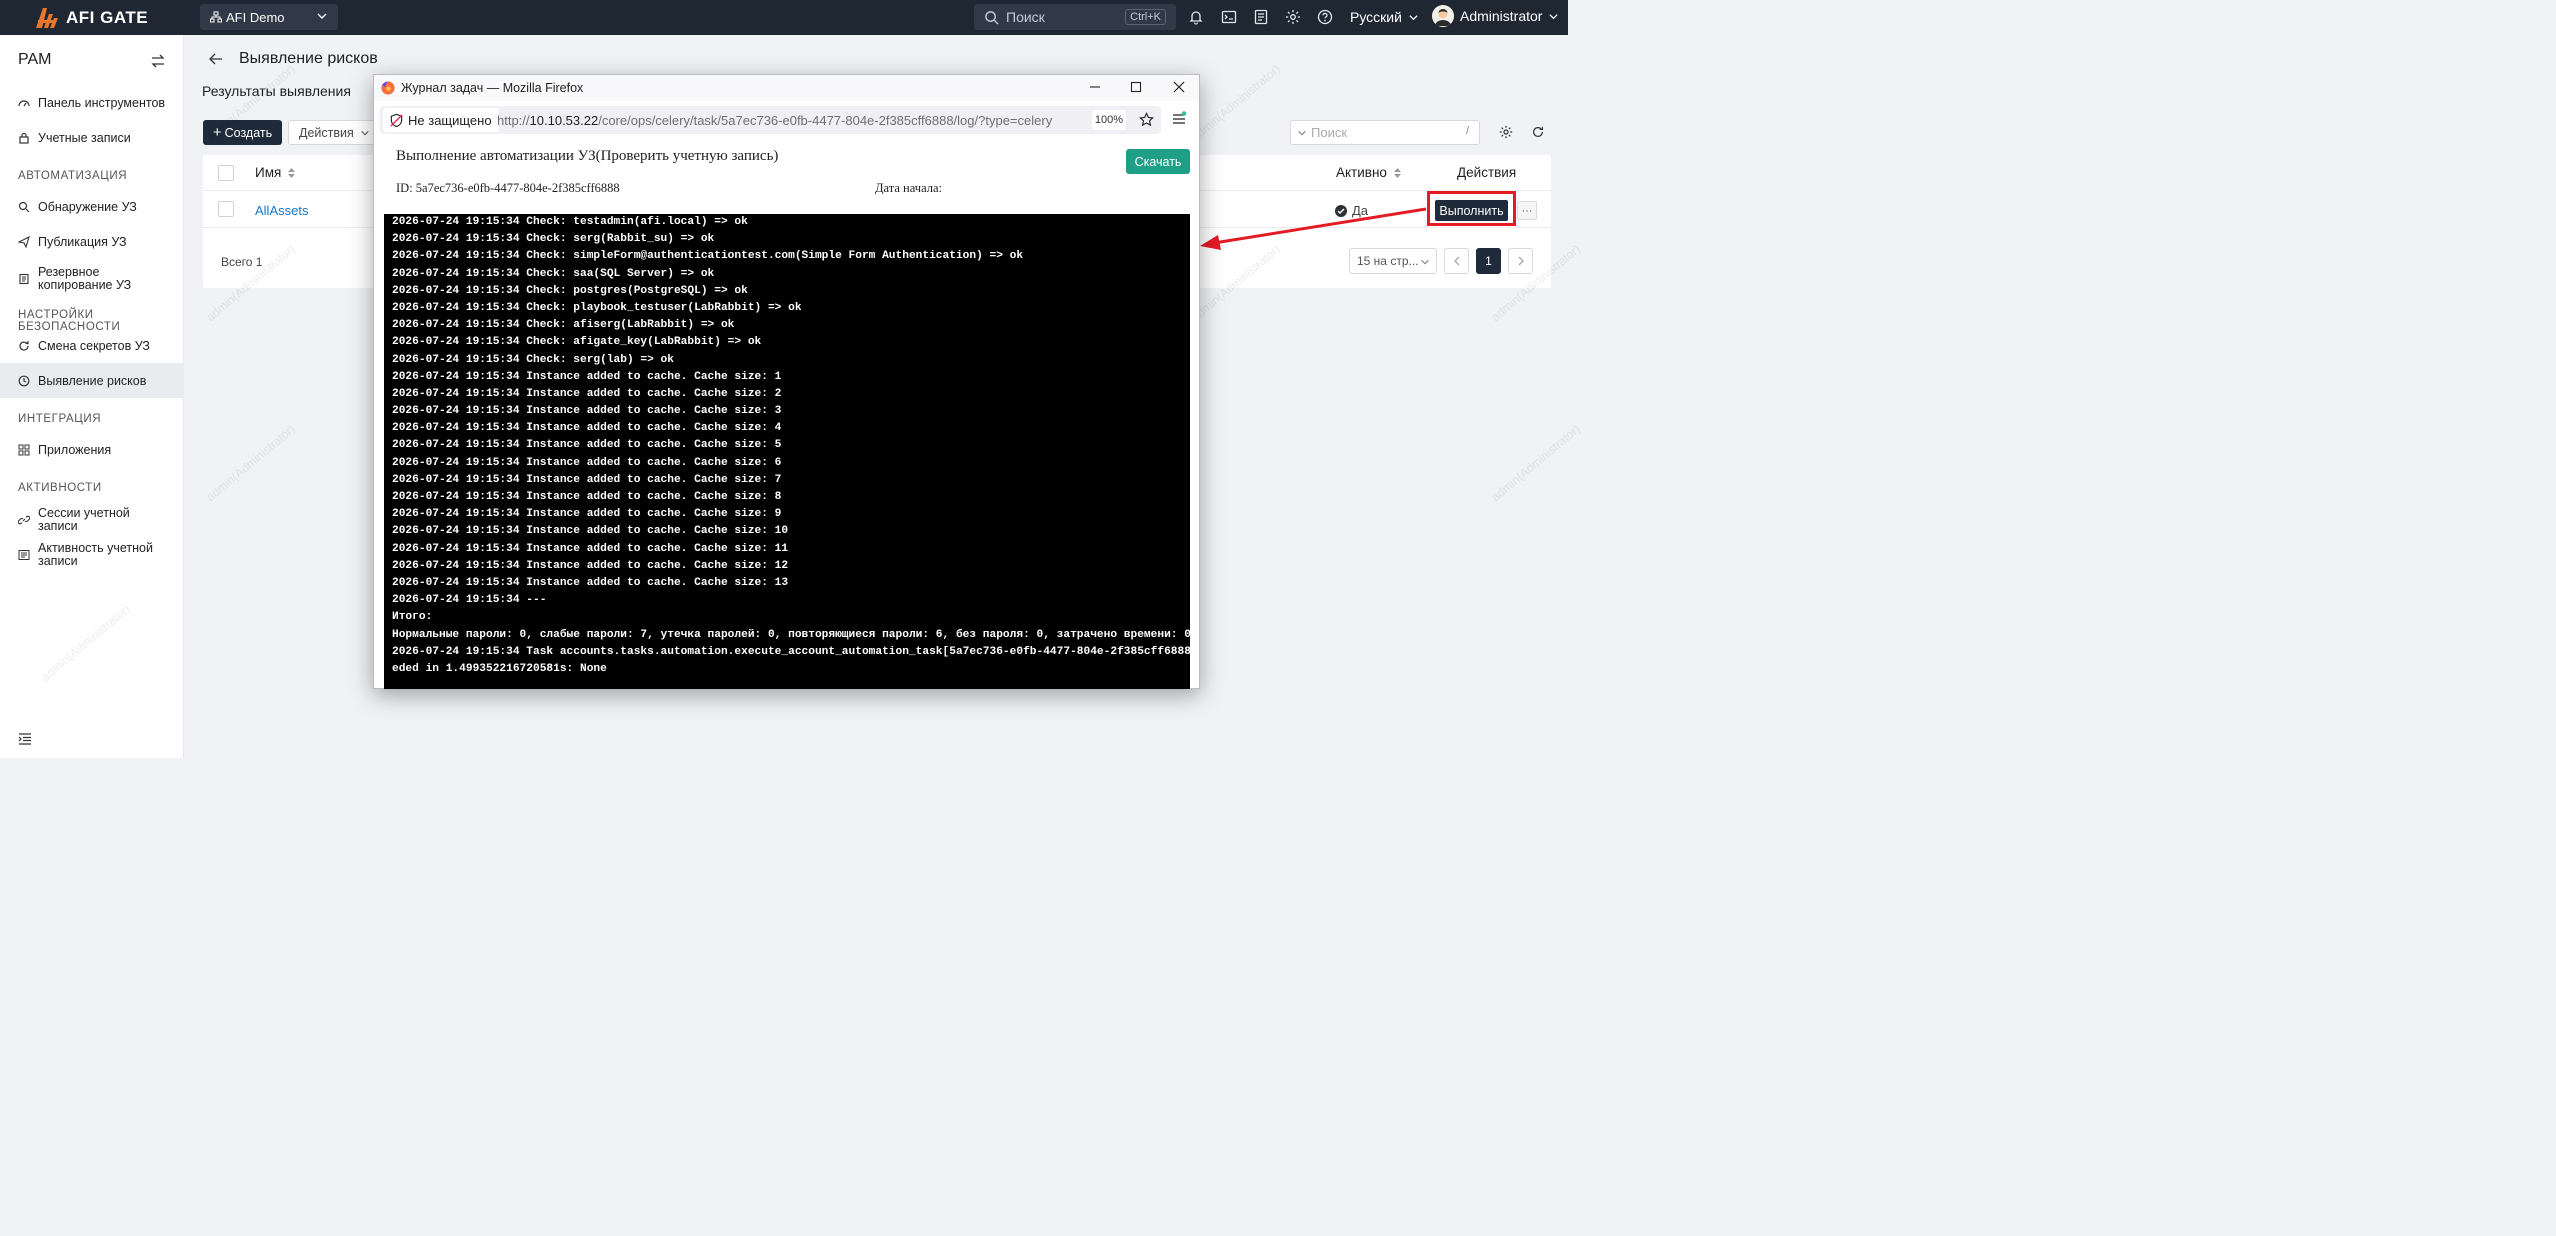  Describe the element at coordinates (1385, 132) in the screenshot. I see `table-search-input: Поиск /` at that location.